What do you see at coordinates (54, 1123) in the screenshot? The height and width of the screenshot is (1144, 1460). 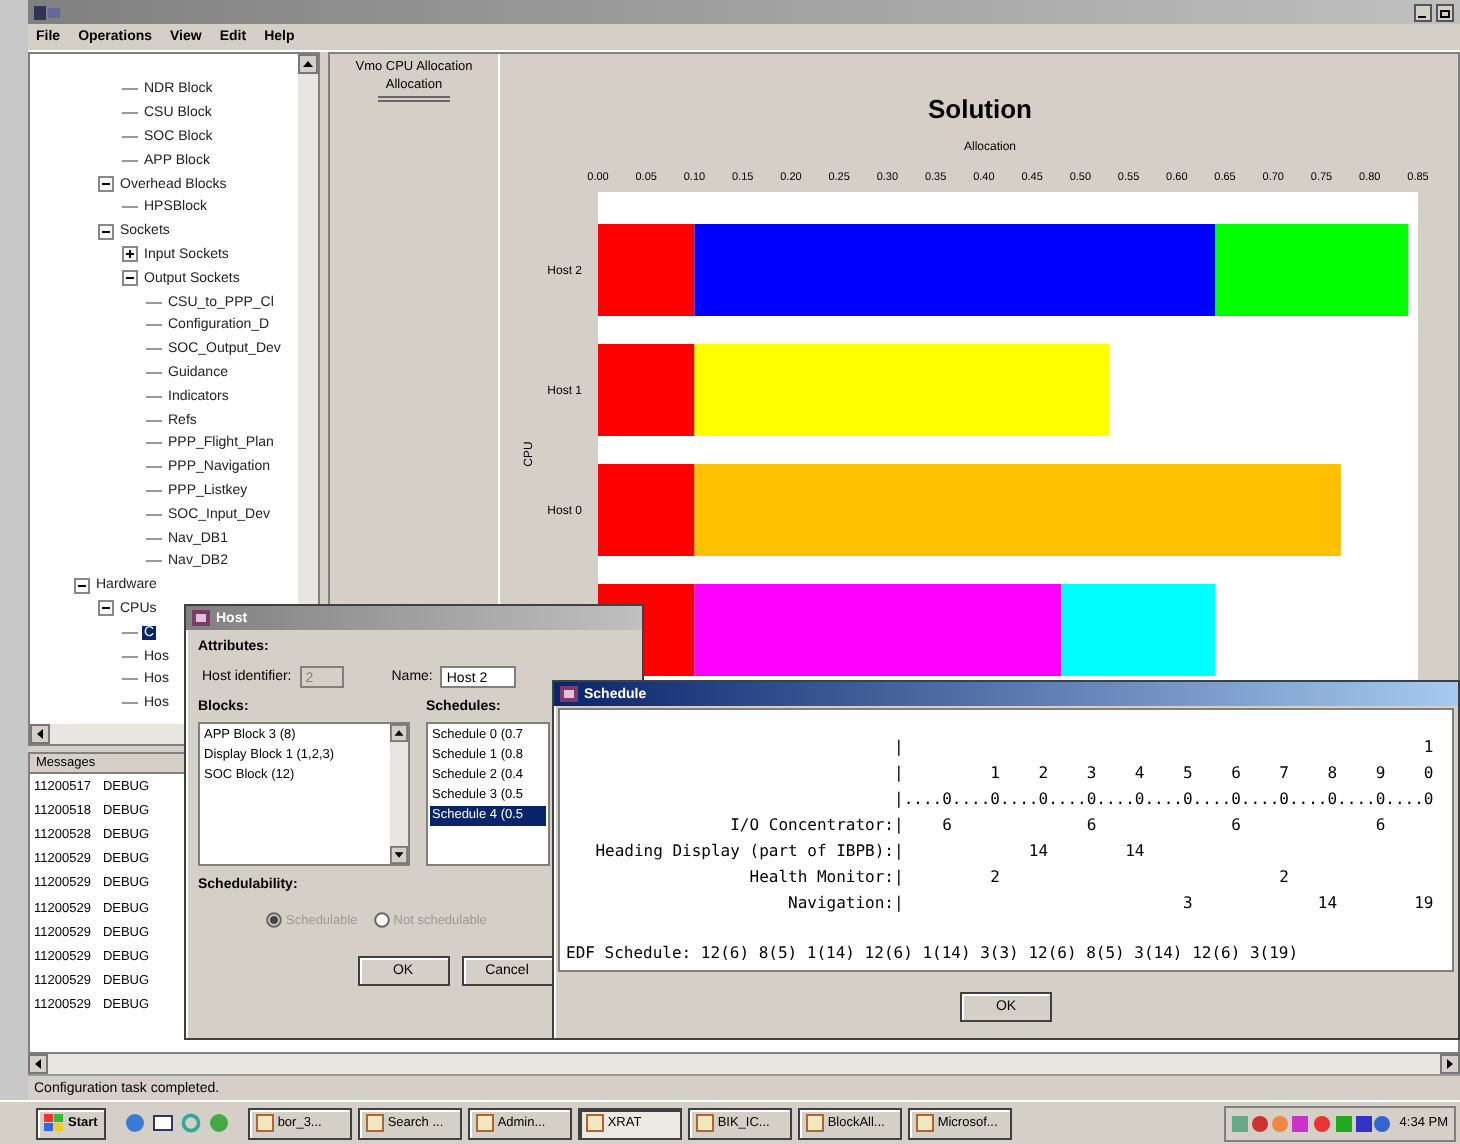 I see `flag-icon` at bounding box center [54, 1123].